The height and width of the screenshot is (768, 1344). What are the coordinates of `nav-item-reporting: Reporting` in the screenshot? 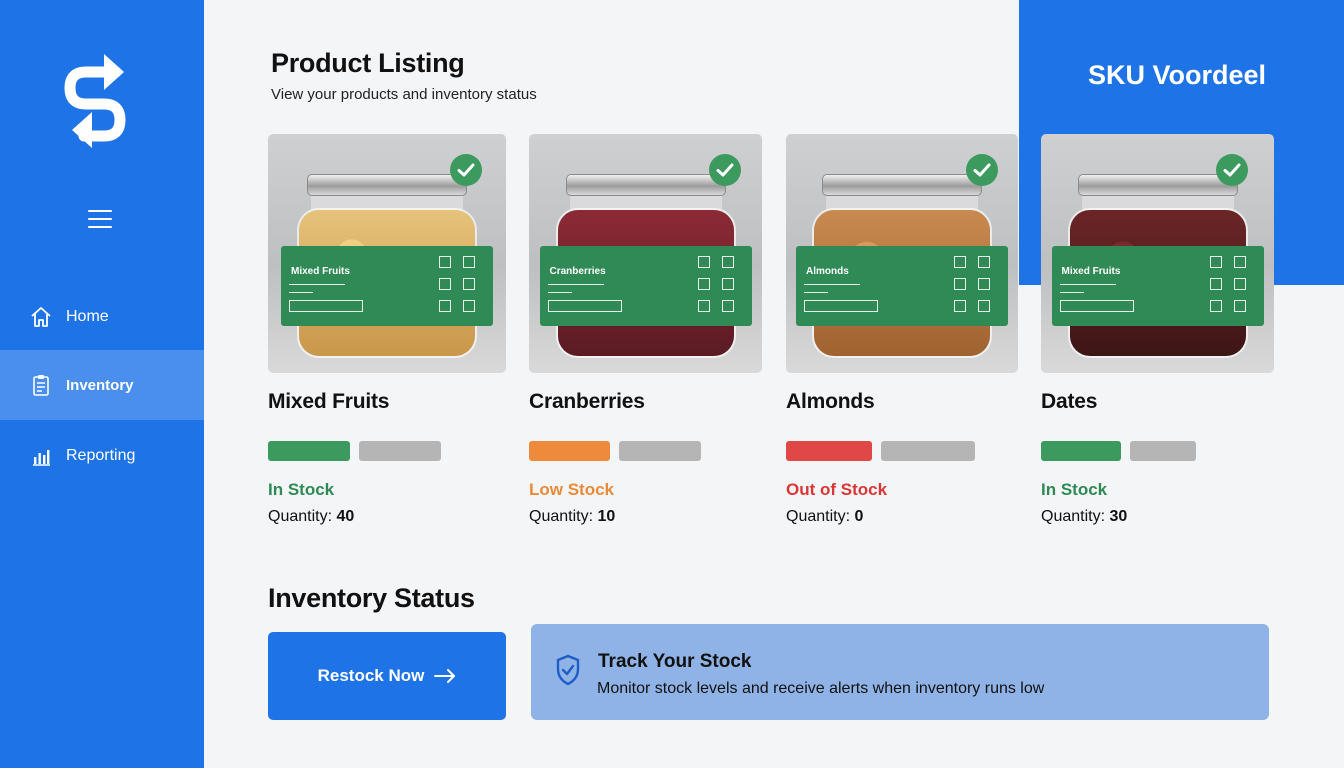 It's located at (102, 456).